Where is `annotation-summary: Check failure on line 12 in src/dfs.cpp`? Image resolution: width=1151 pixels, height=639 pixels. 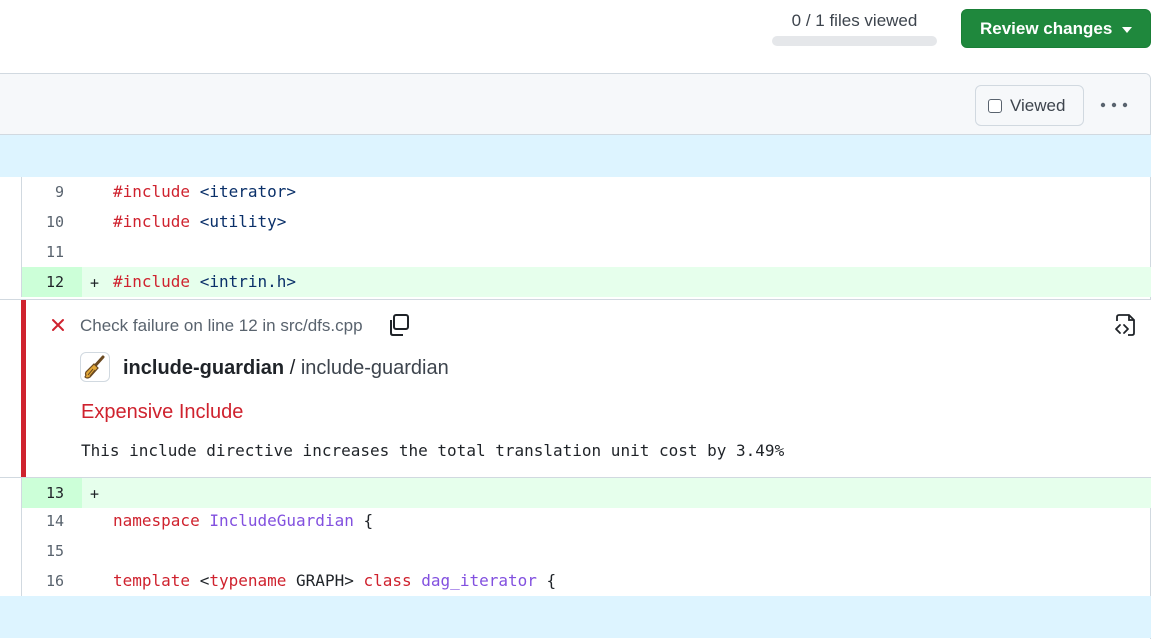 annotation-summary: Check failure on line 12 in src/dfs.cpp is located at coordinates (221, 325).